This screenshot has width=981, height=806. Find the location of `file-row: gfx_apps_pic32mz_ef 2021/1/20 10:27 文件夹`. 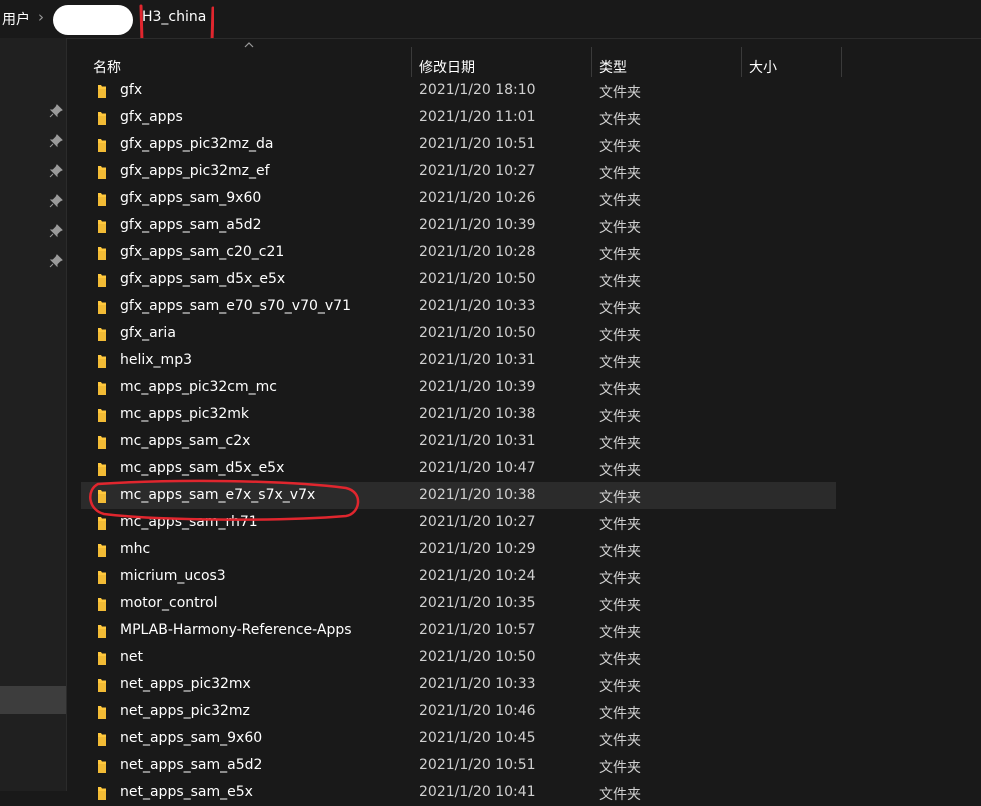

file-row: gfx_apps_pic32mz_ef 2021/1/20 10:27 文件夹 is located at coordinates (524, 171).